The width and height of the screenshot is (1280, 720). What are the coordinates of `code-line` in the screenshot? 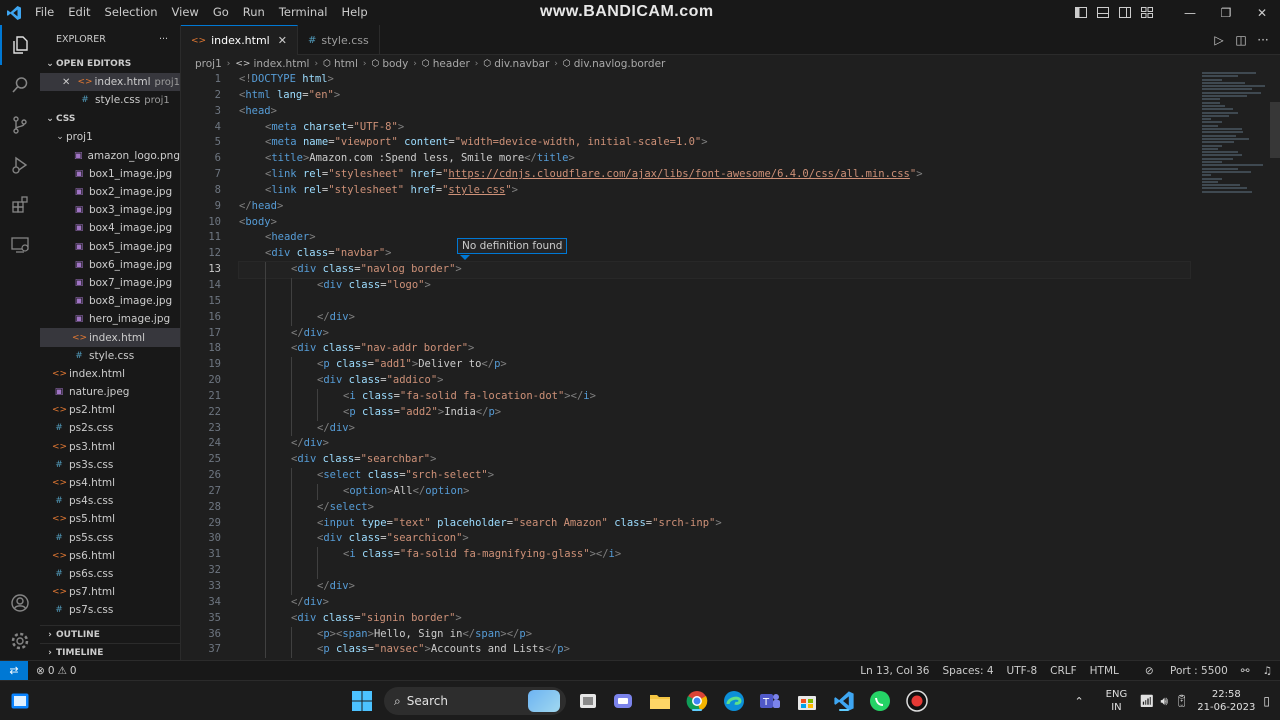 It's located at (714, 301).